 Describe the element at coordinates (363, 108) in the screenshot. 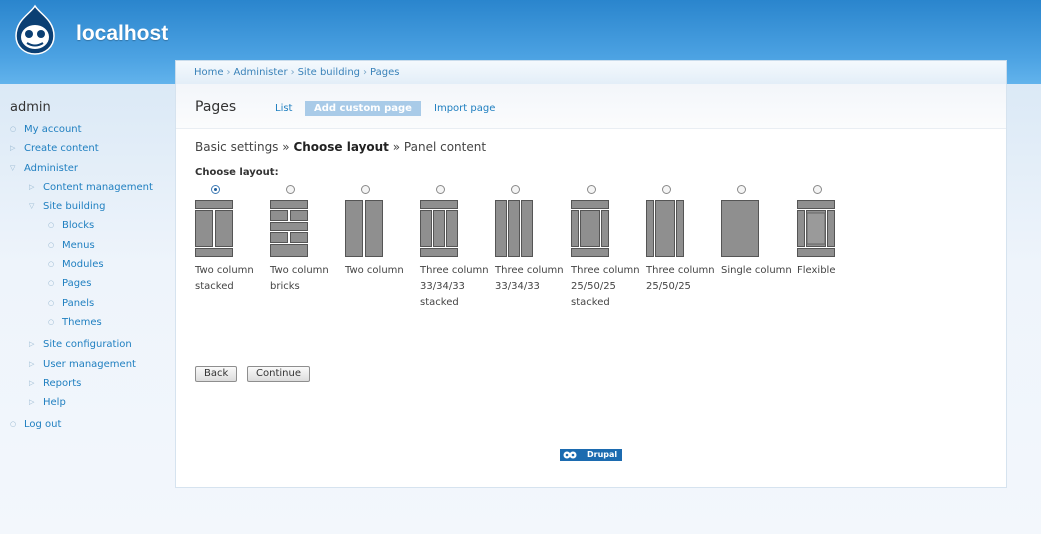

I see `tab-add-custom-page: Add custom page` at that location.